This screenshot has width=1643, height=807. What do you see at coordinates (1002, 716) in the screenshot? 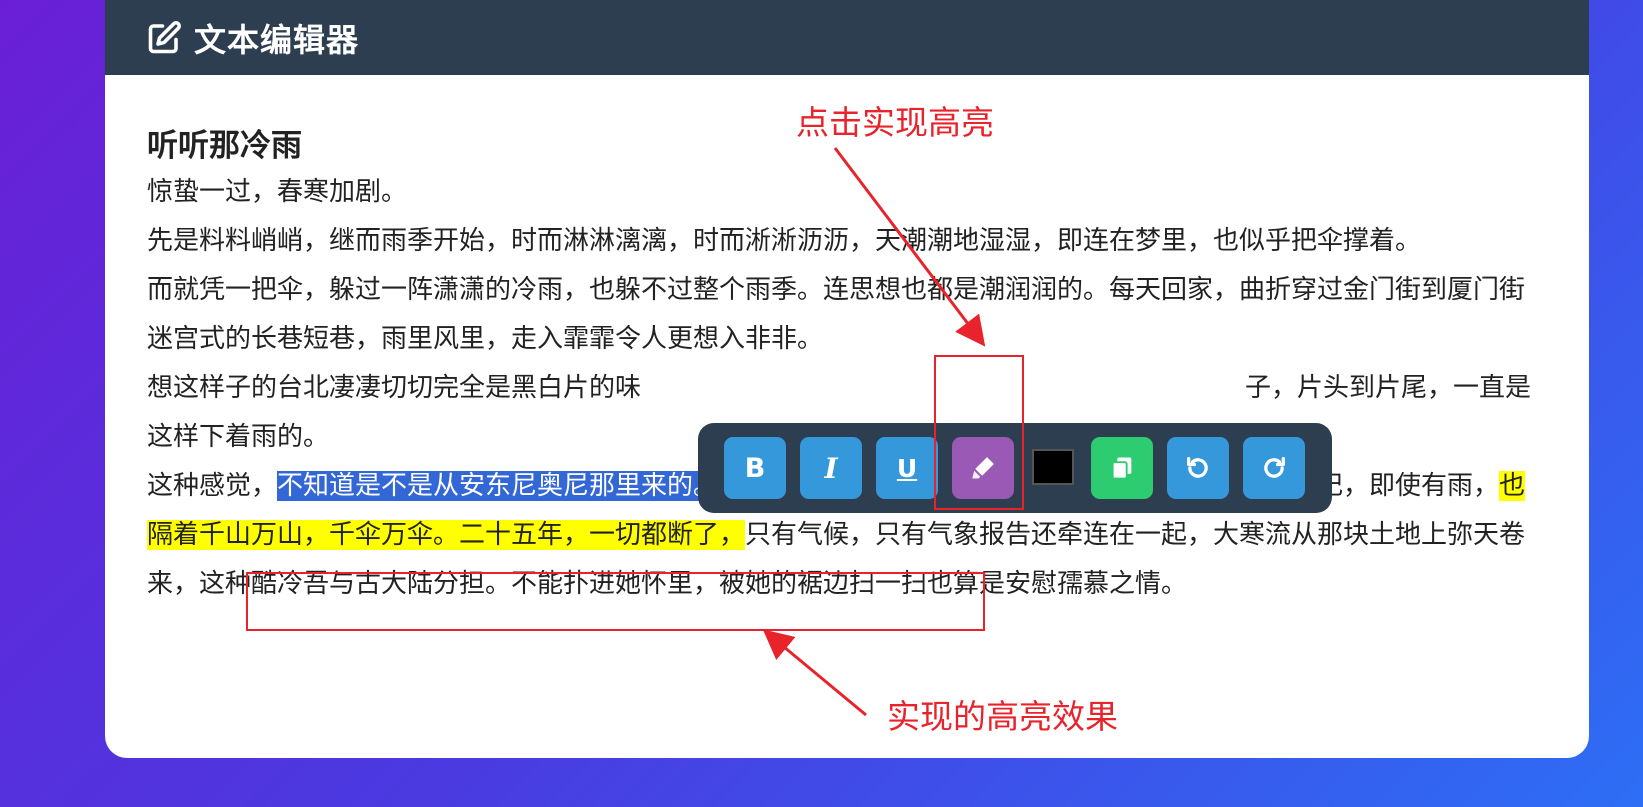
I see `annotation-bottom-note: 实现的高亮效果` at bounding box center [1002, 716].